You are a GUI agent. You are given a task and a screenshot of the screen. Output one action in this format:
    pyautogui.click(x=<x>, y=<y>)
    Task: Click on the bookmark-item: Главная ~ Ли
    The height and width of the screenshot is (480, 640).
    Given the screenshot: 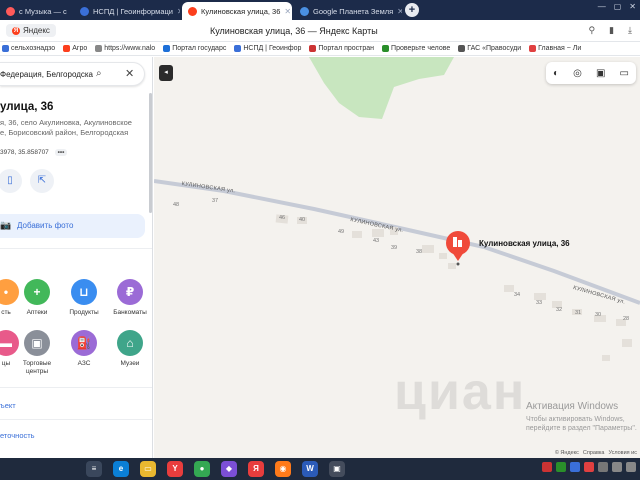 What is the action you would take?
    pyautogui.click(x=555, y=48)
    